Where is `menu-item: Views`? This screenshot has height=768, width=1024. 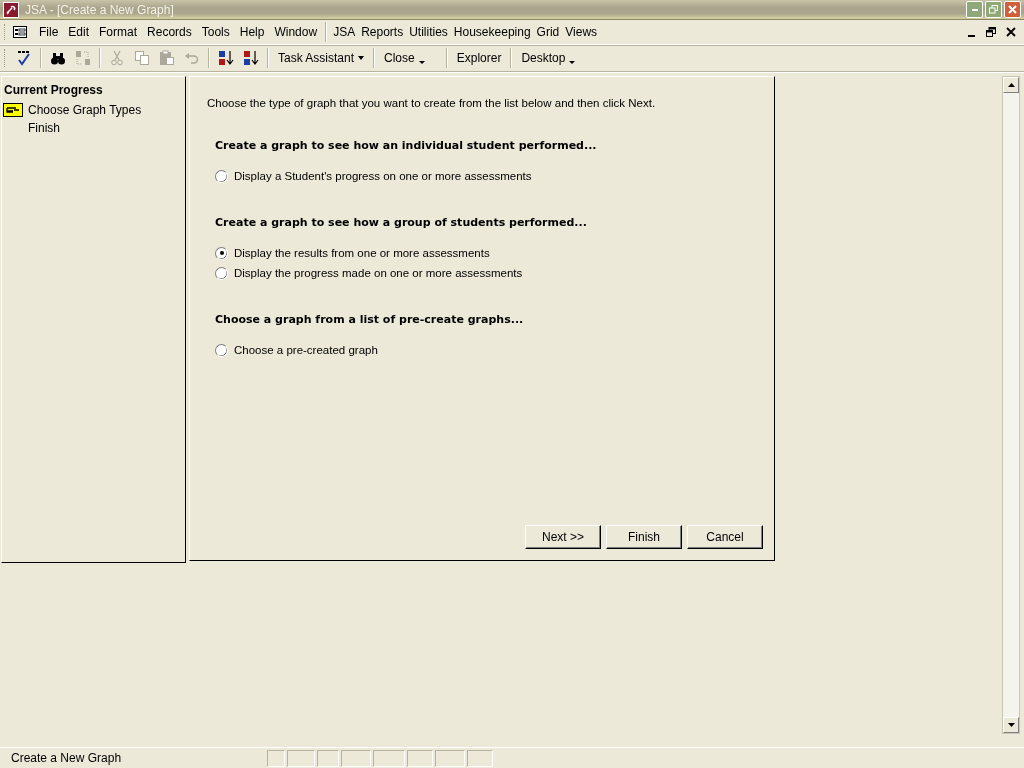
menu-item: Views is located at coordinates (581, 32).